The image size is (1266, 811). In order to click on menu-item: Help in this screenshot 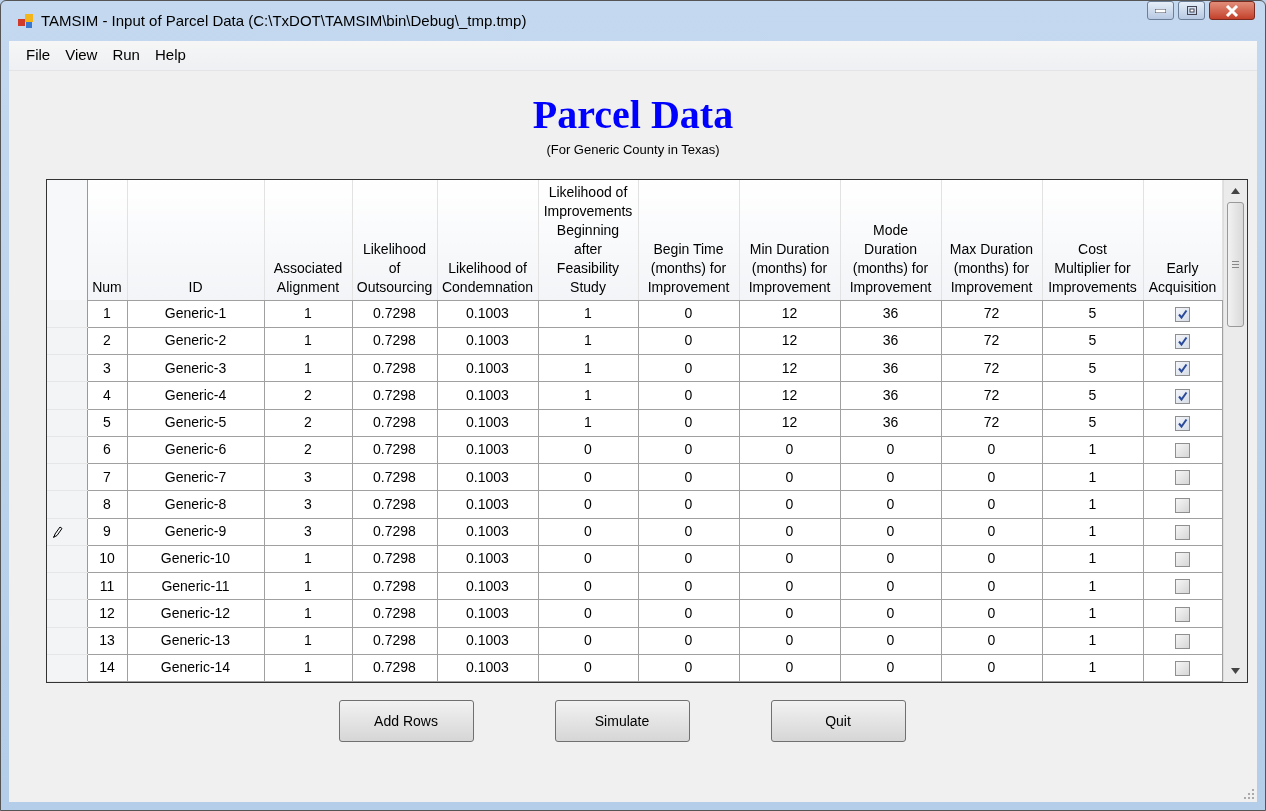, I will do `click(170, 55)`.